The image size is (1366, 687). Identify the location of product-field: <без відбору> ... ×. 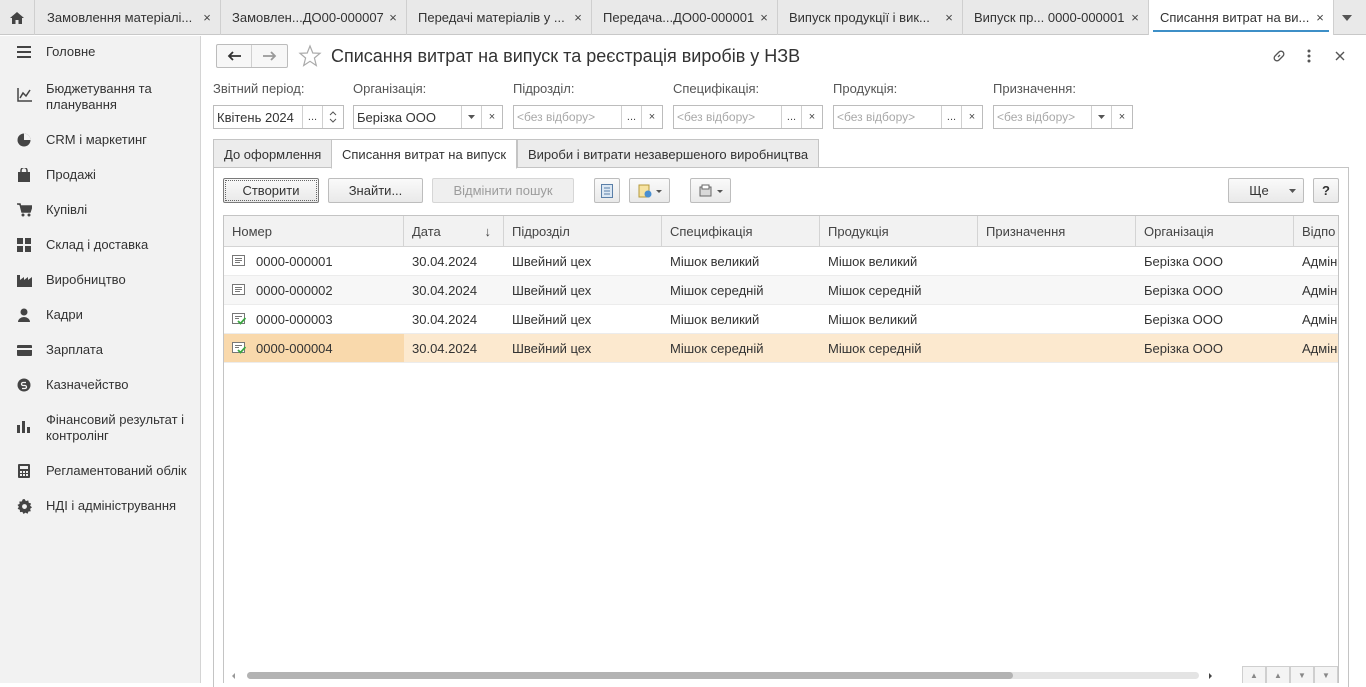
(908, 117).